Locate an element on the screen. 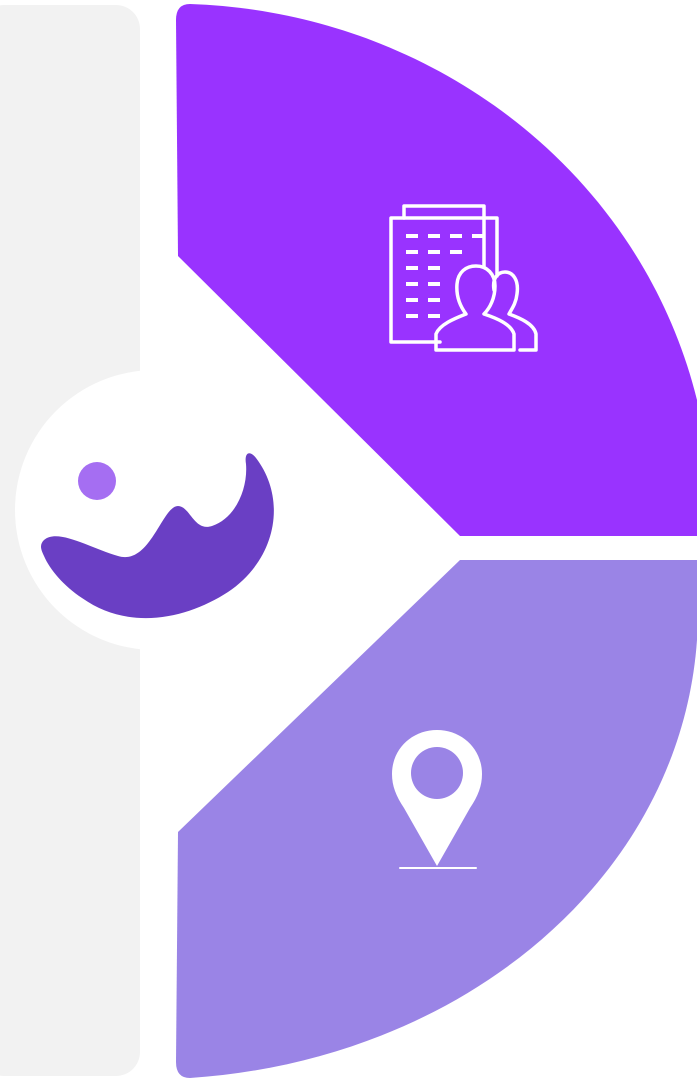 This screenshot has width=697, height=1081. pin-hole is located at coordinates (437, 773).